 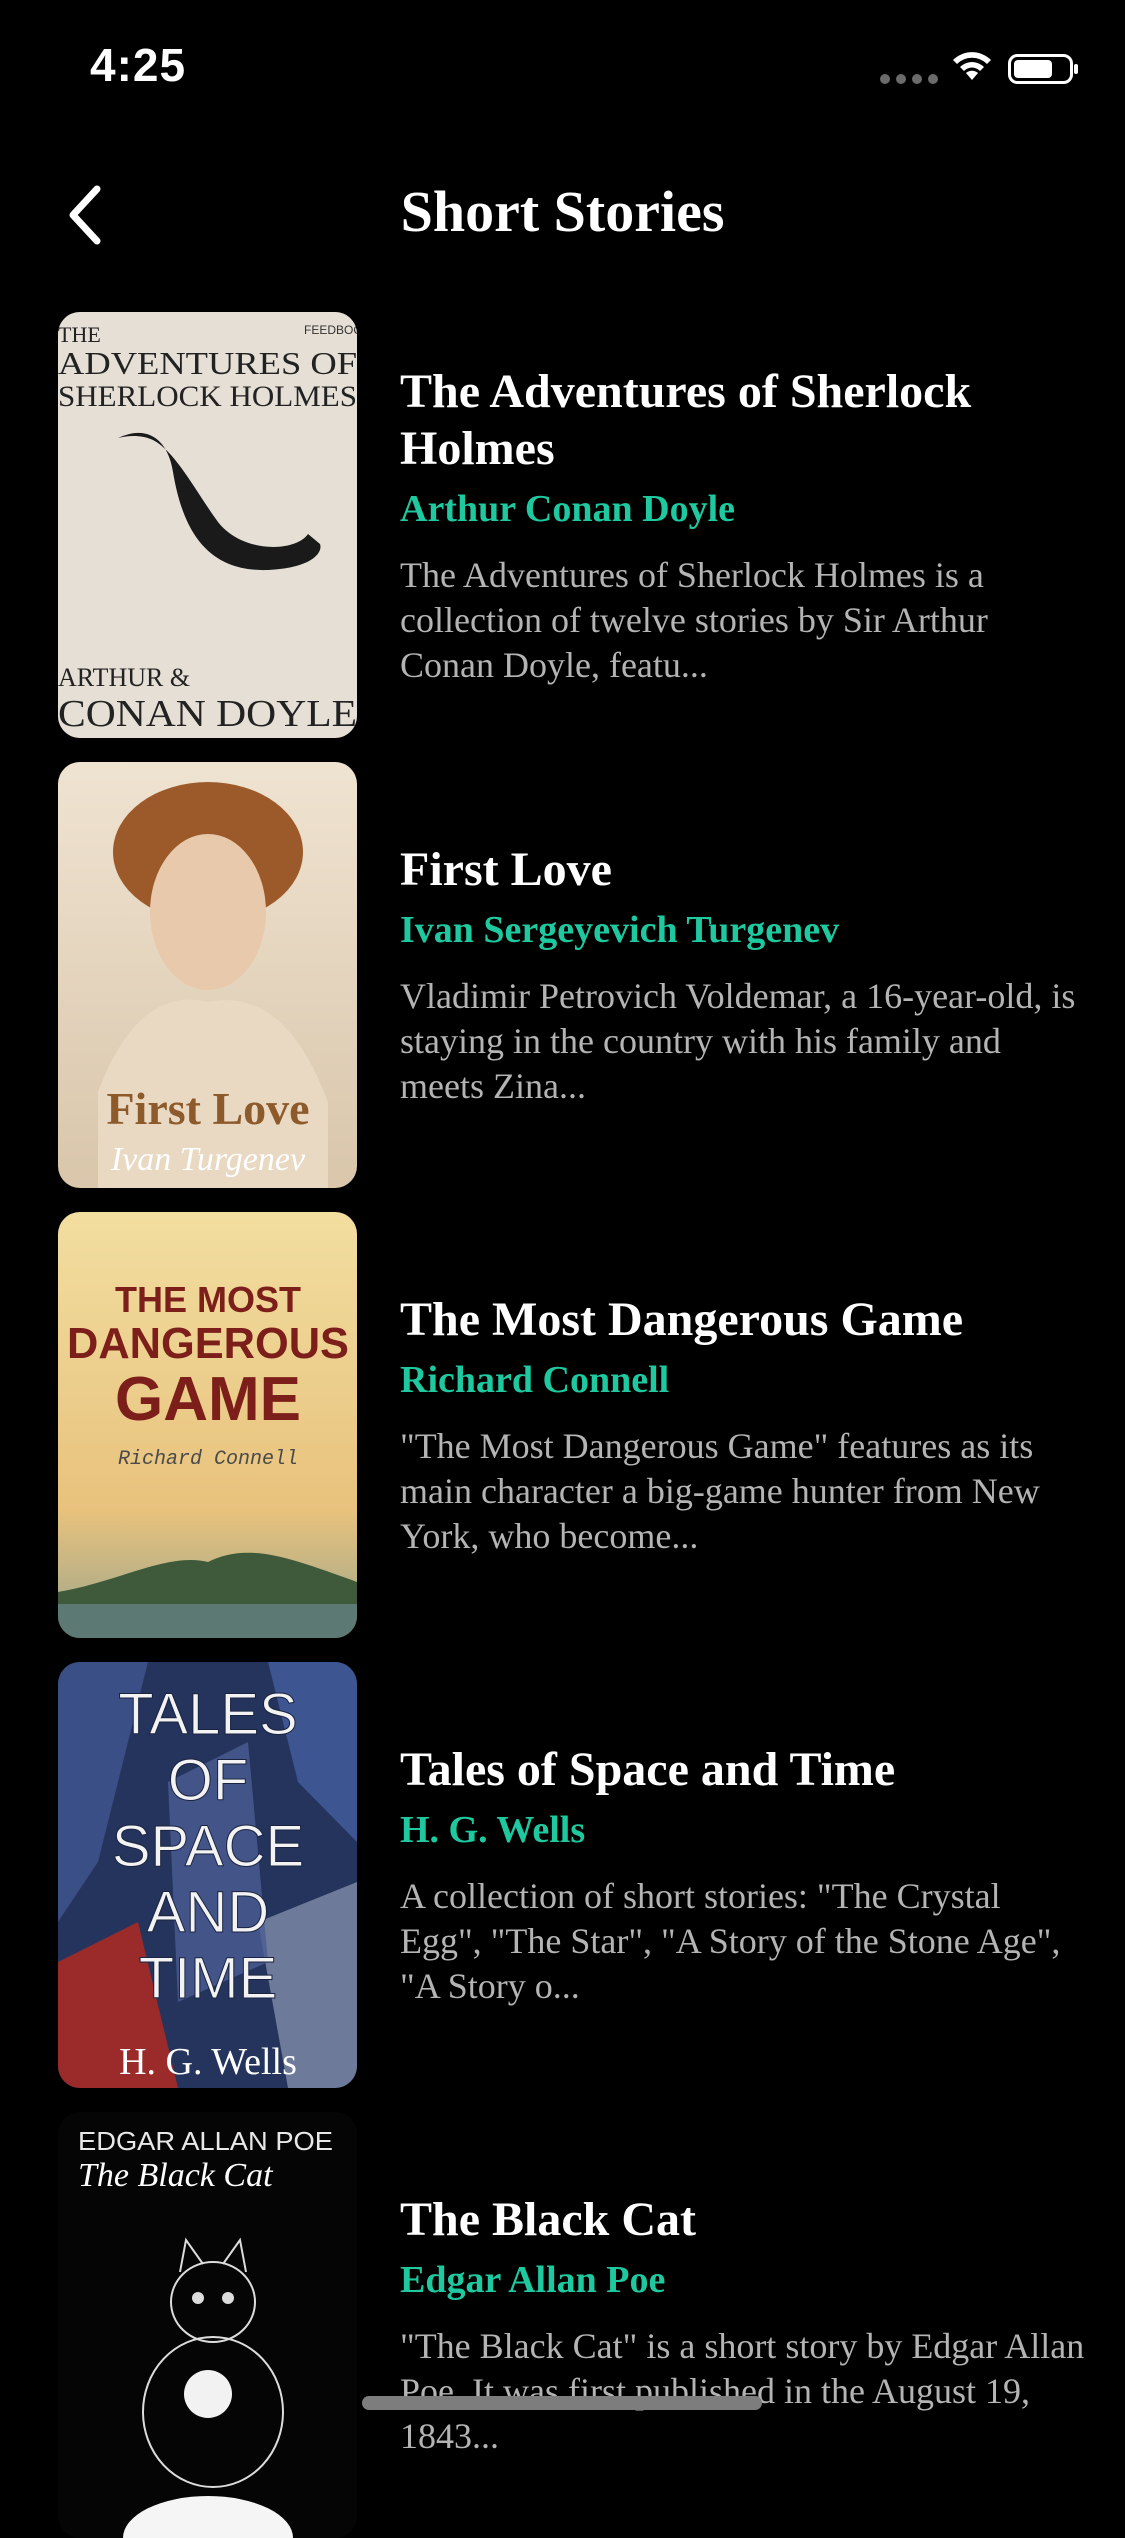 I want to click on svg-text: AND, so click(x=208, y=1912).